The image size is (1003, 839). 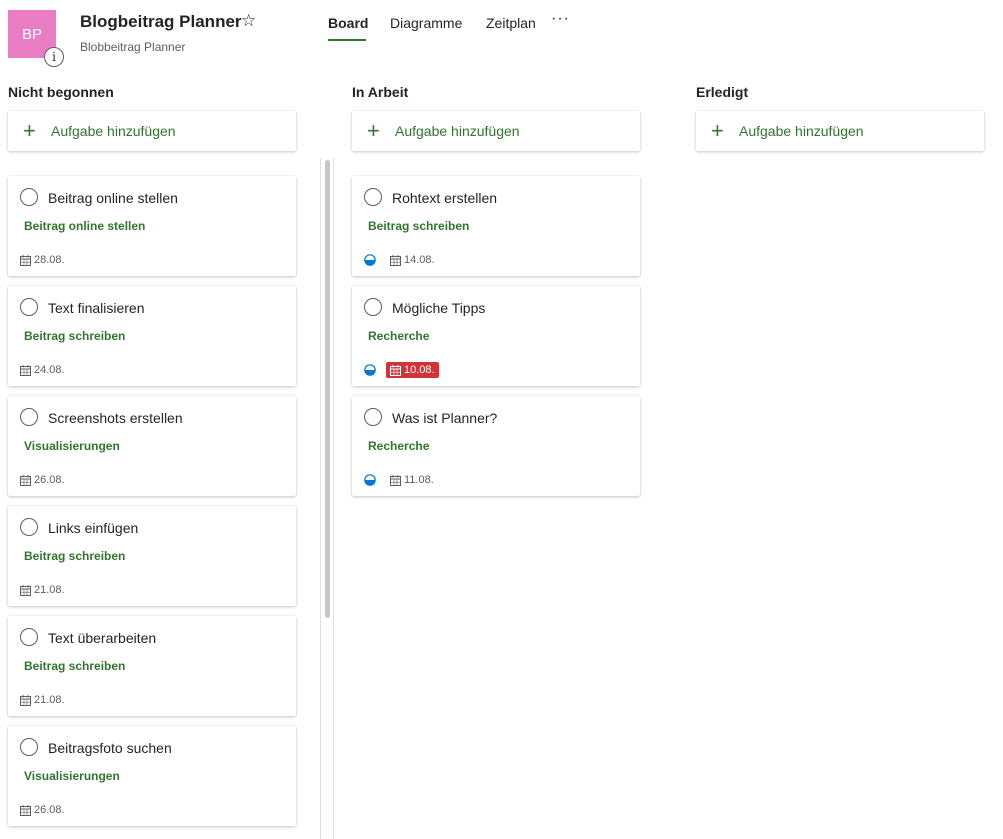 I want to click on tab-zeitplan: Zeitplan, so click(x=511, y=23).